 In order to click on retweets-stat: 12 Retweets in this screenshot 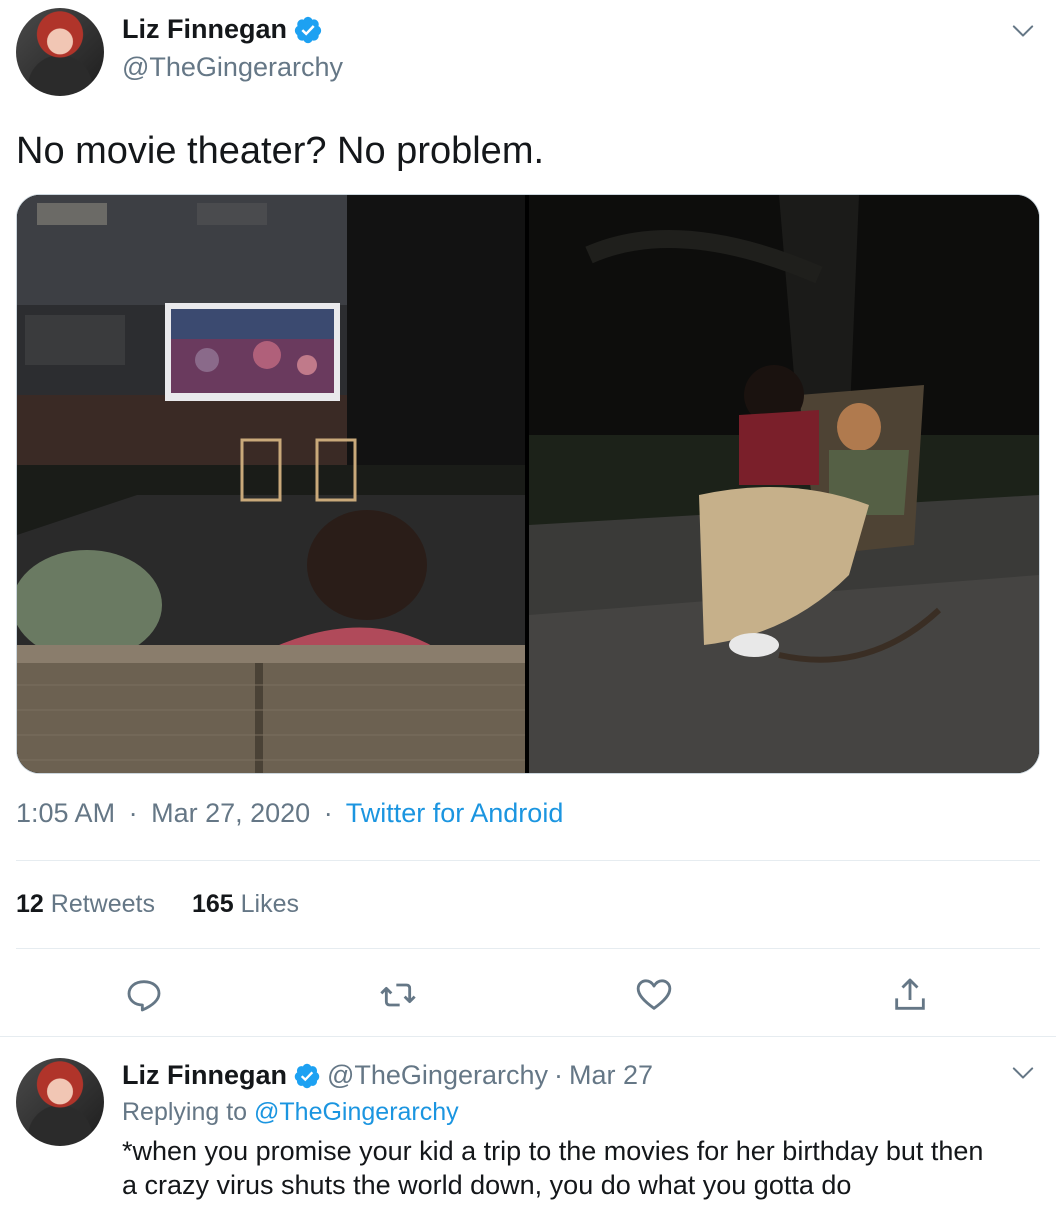, I will do `click(89, 904)`.